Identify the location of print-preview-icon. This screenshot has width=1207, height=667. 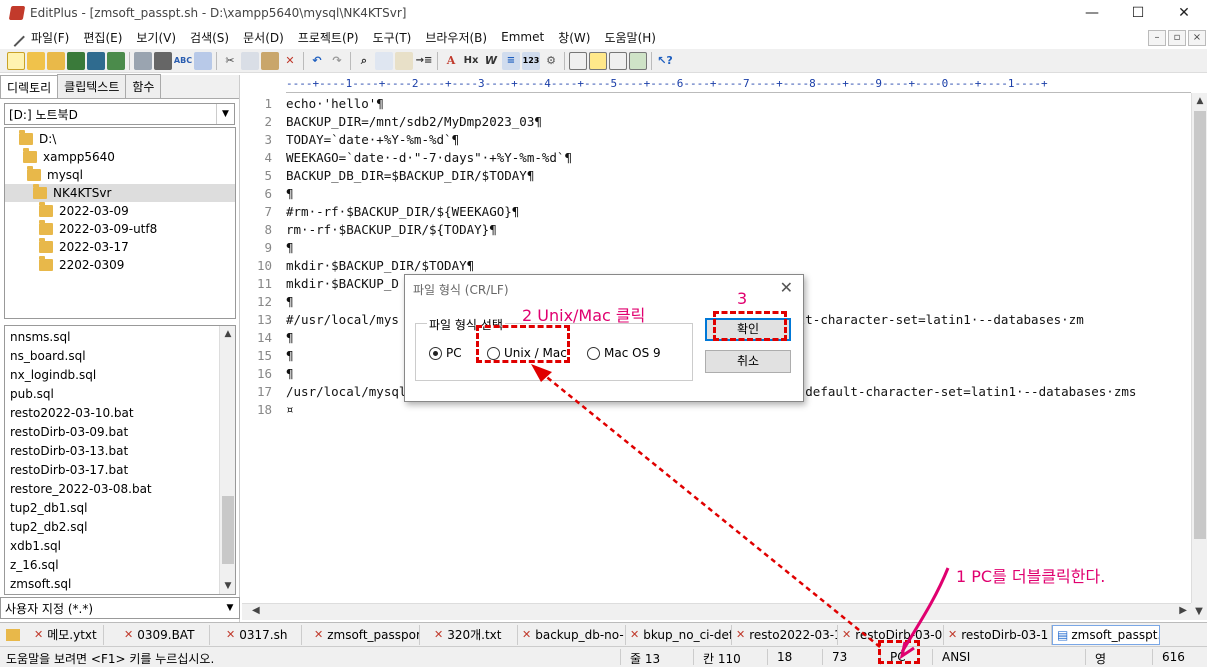
(143, 60).